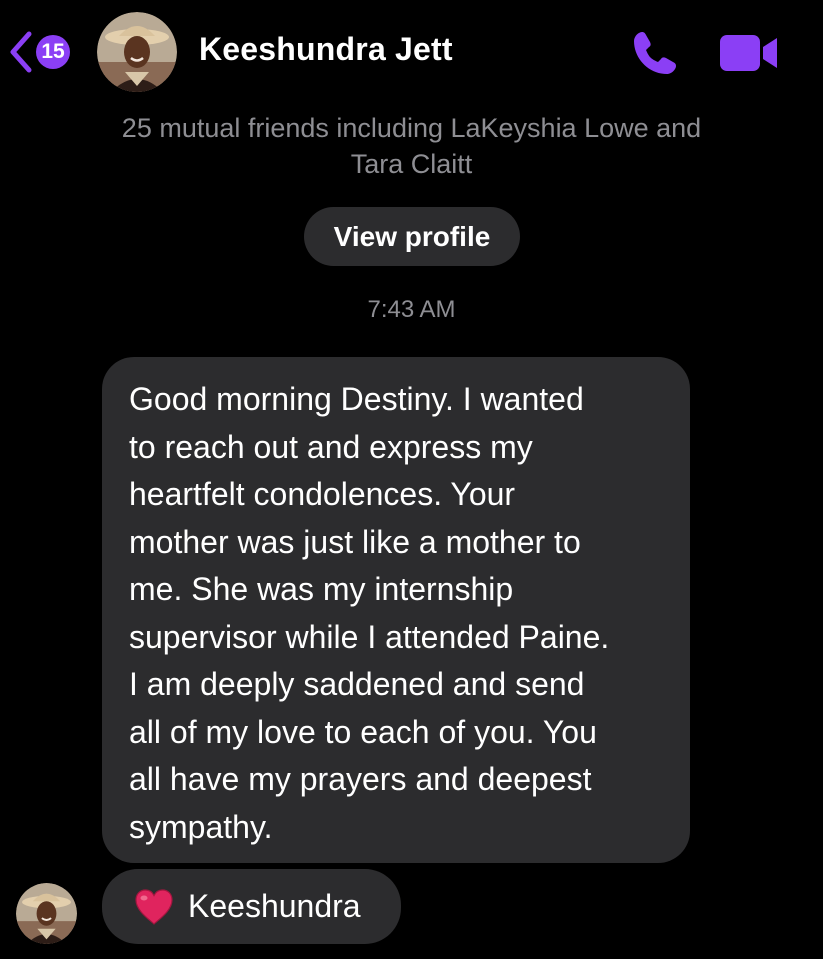 The width and height of the screenshot is (823, 959). Describe the element at coordinates (412, 236) in the screenshot. I see `view-profile-button: View profile` at that location.